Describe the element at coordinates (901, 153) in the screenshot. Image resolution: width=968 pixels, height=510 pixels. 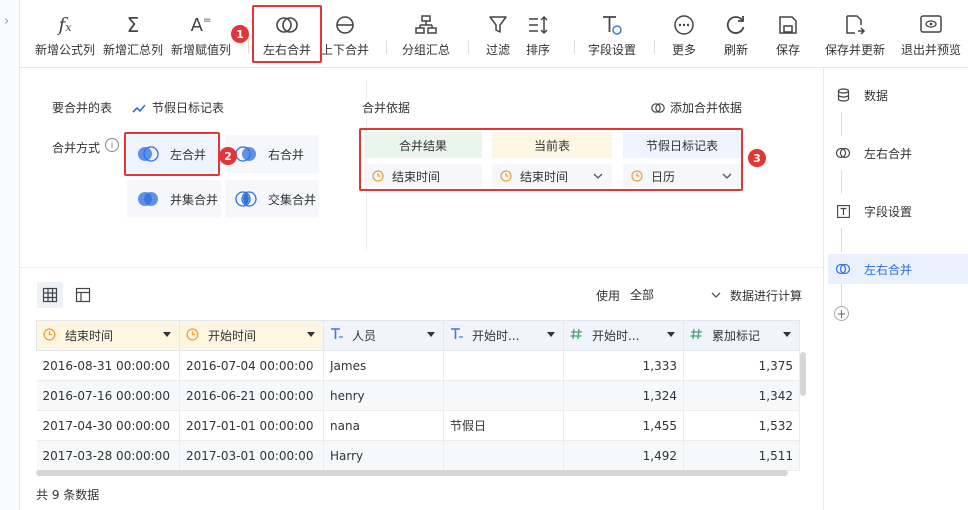
I see `step-left-right-merge: 左右合并` at that location.